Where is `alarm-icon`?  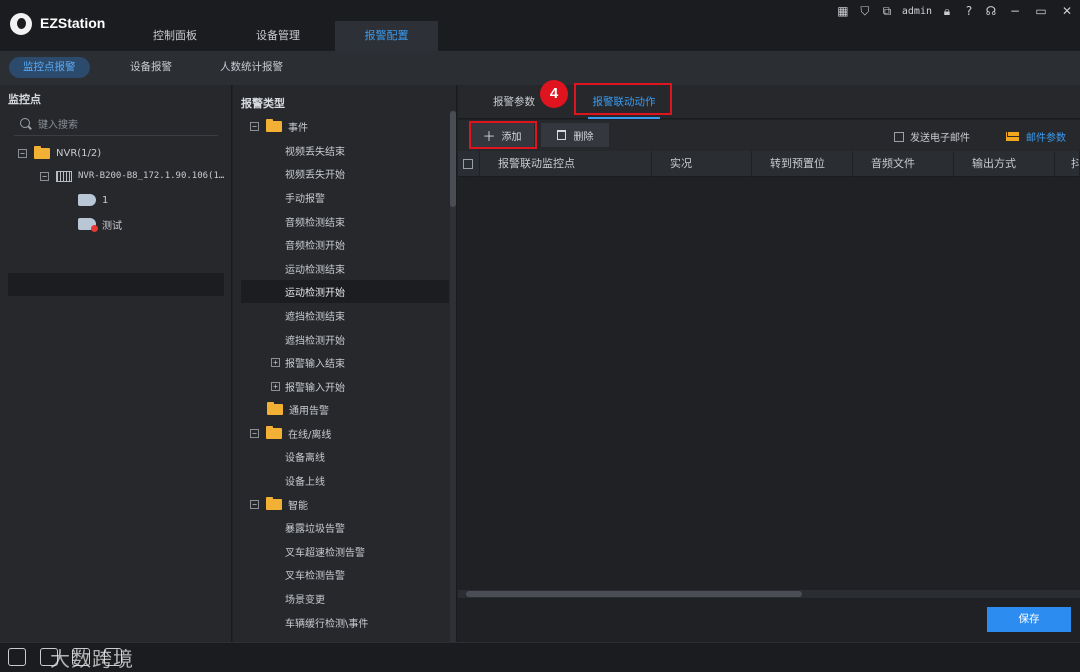 alarm-icon is located at coordinates (17, 657).